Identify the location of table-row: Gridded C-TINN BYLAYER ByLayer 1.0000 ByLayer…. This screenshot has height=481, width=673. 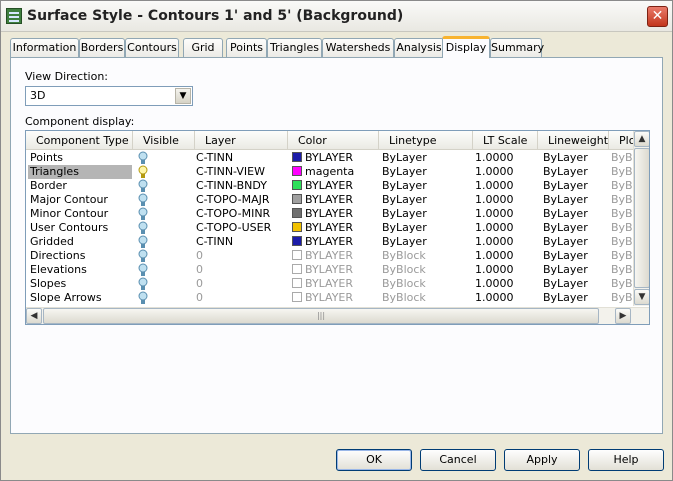
(329, 242).